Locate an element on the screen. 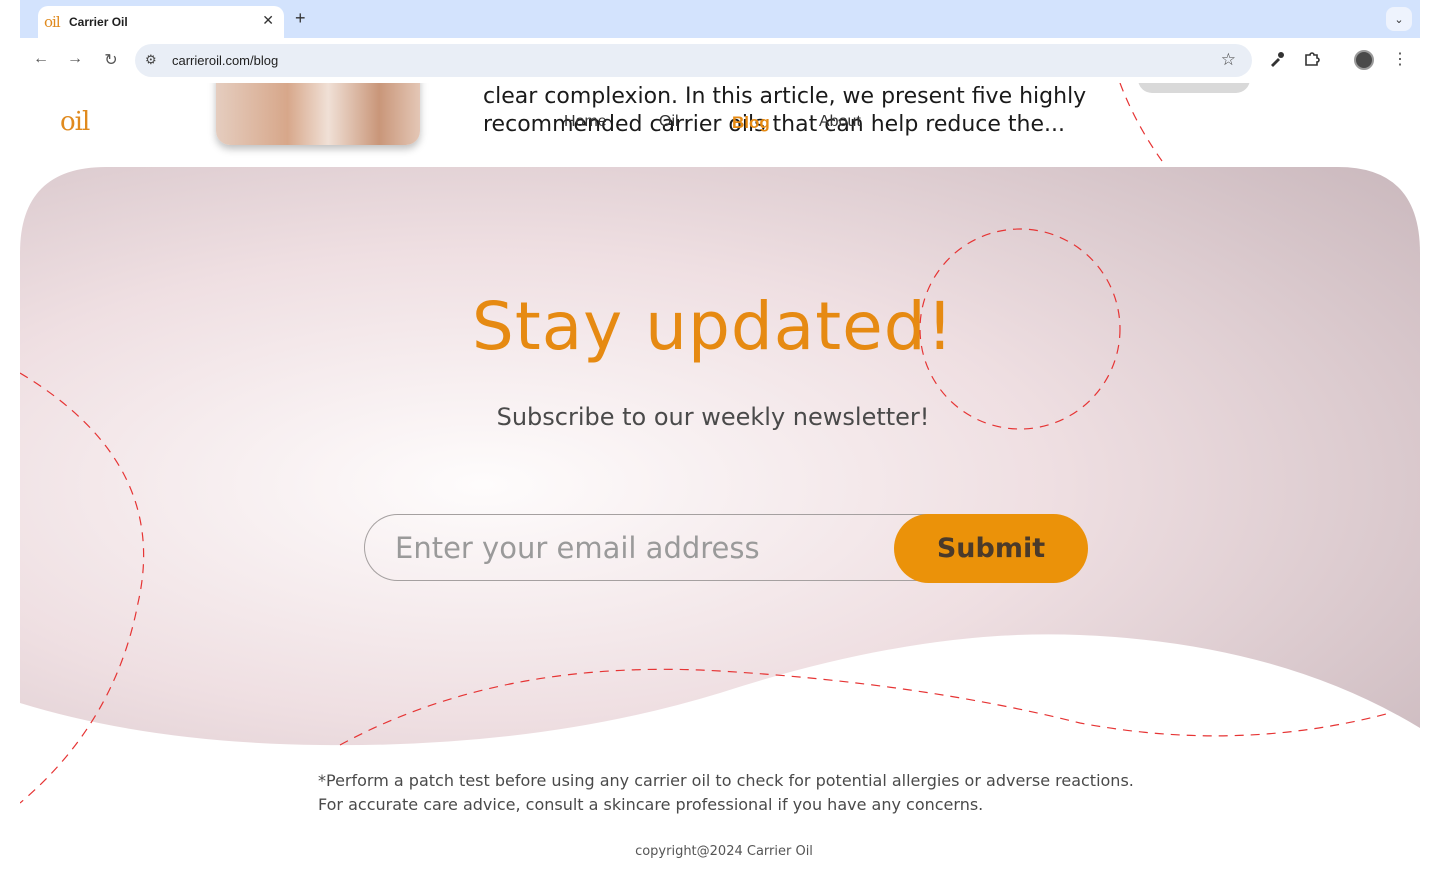 The width and height of the screenshot is (1440, 876). reload-button: ↻ is located at coordinates (111, 60).